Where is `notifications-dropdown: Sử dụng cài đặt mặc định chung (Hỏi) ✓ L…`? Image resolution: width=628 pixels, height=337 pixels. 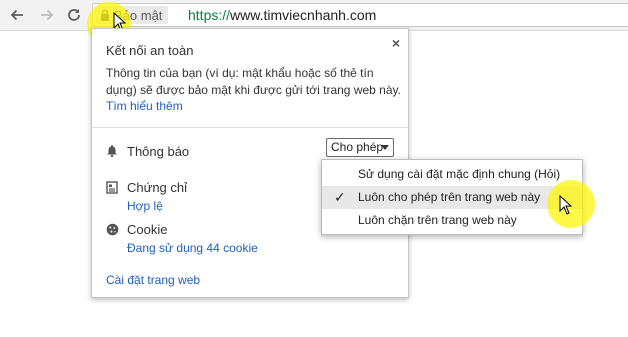 notifications-dropdown: Sử dụng cài đặt mặc định chung (Hỏi) ✓ L… is located at coordinates (452, 197).